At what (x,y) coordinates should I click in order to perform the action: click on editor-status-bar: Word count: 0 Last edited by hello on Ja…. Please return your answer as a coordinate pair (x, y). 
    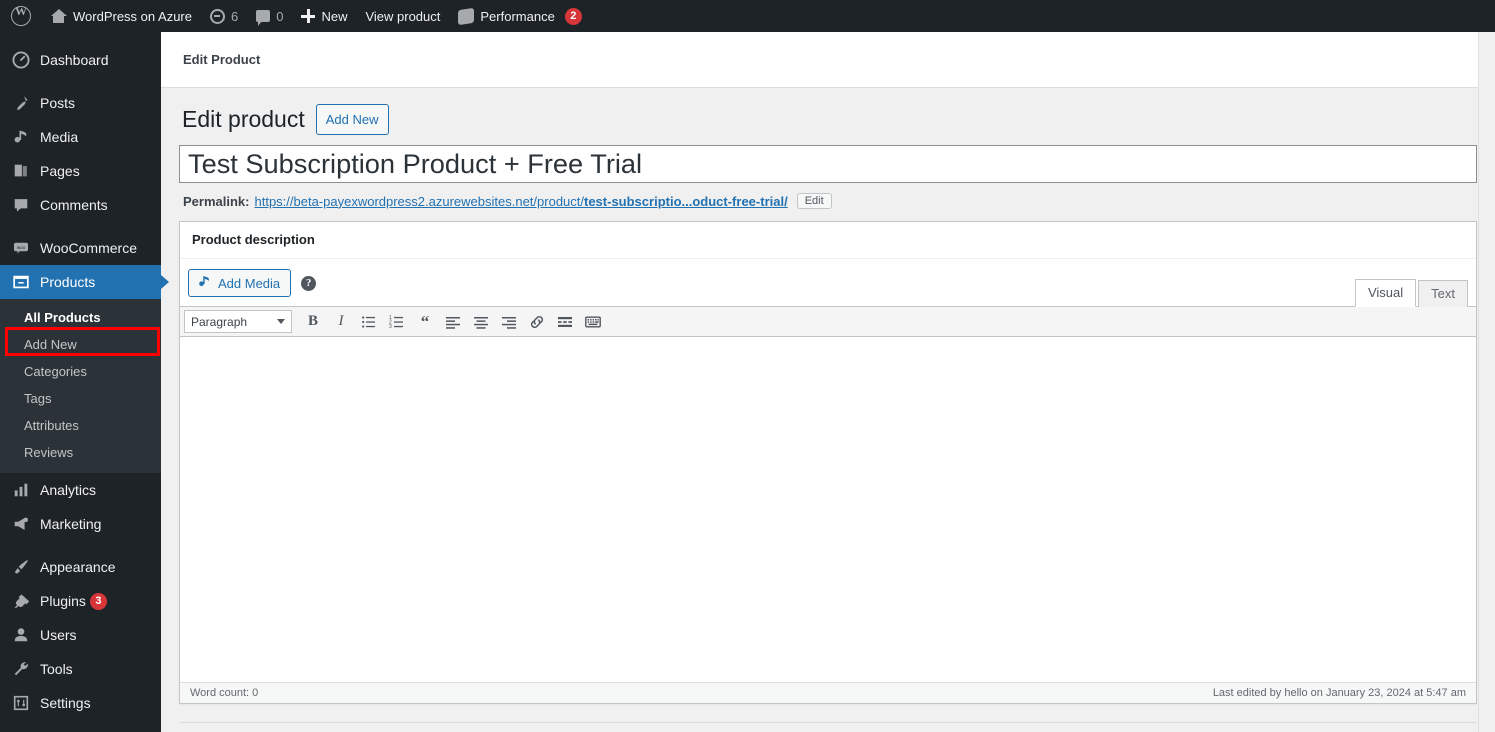
    Looking at the image, I should click on (828, 693).